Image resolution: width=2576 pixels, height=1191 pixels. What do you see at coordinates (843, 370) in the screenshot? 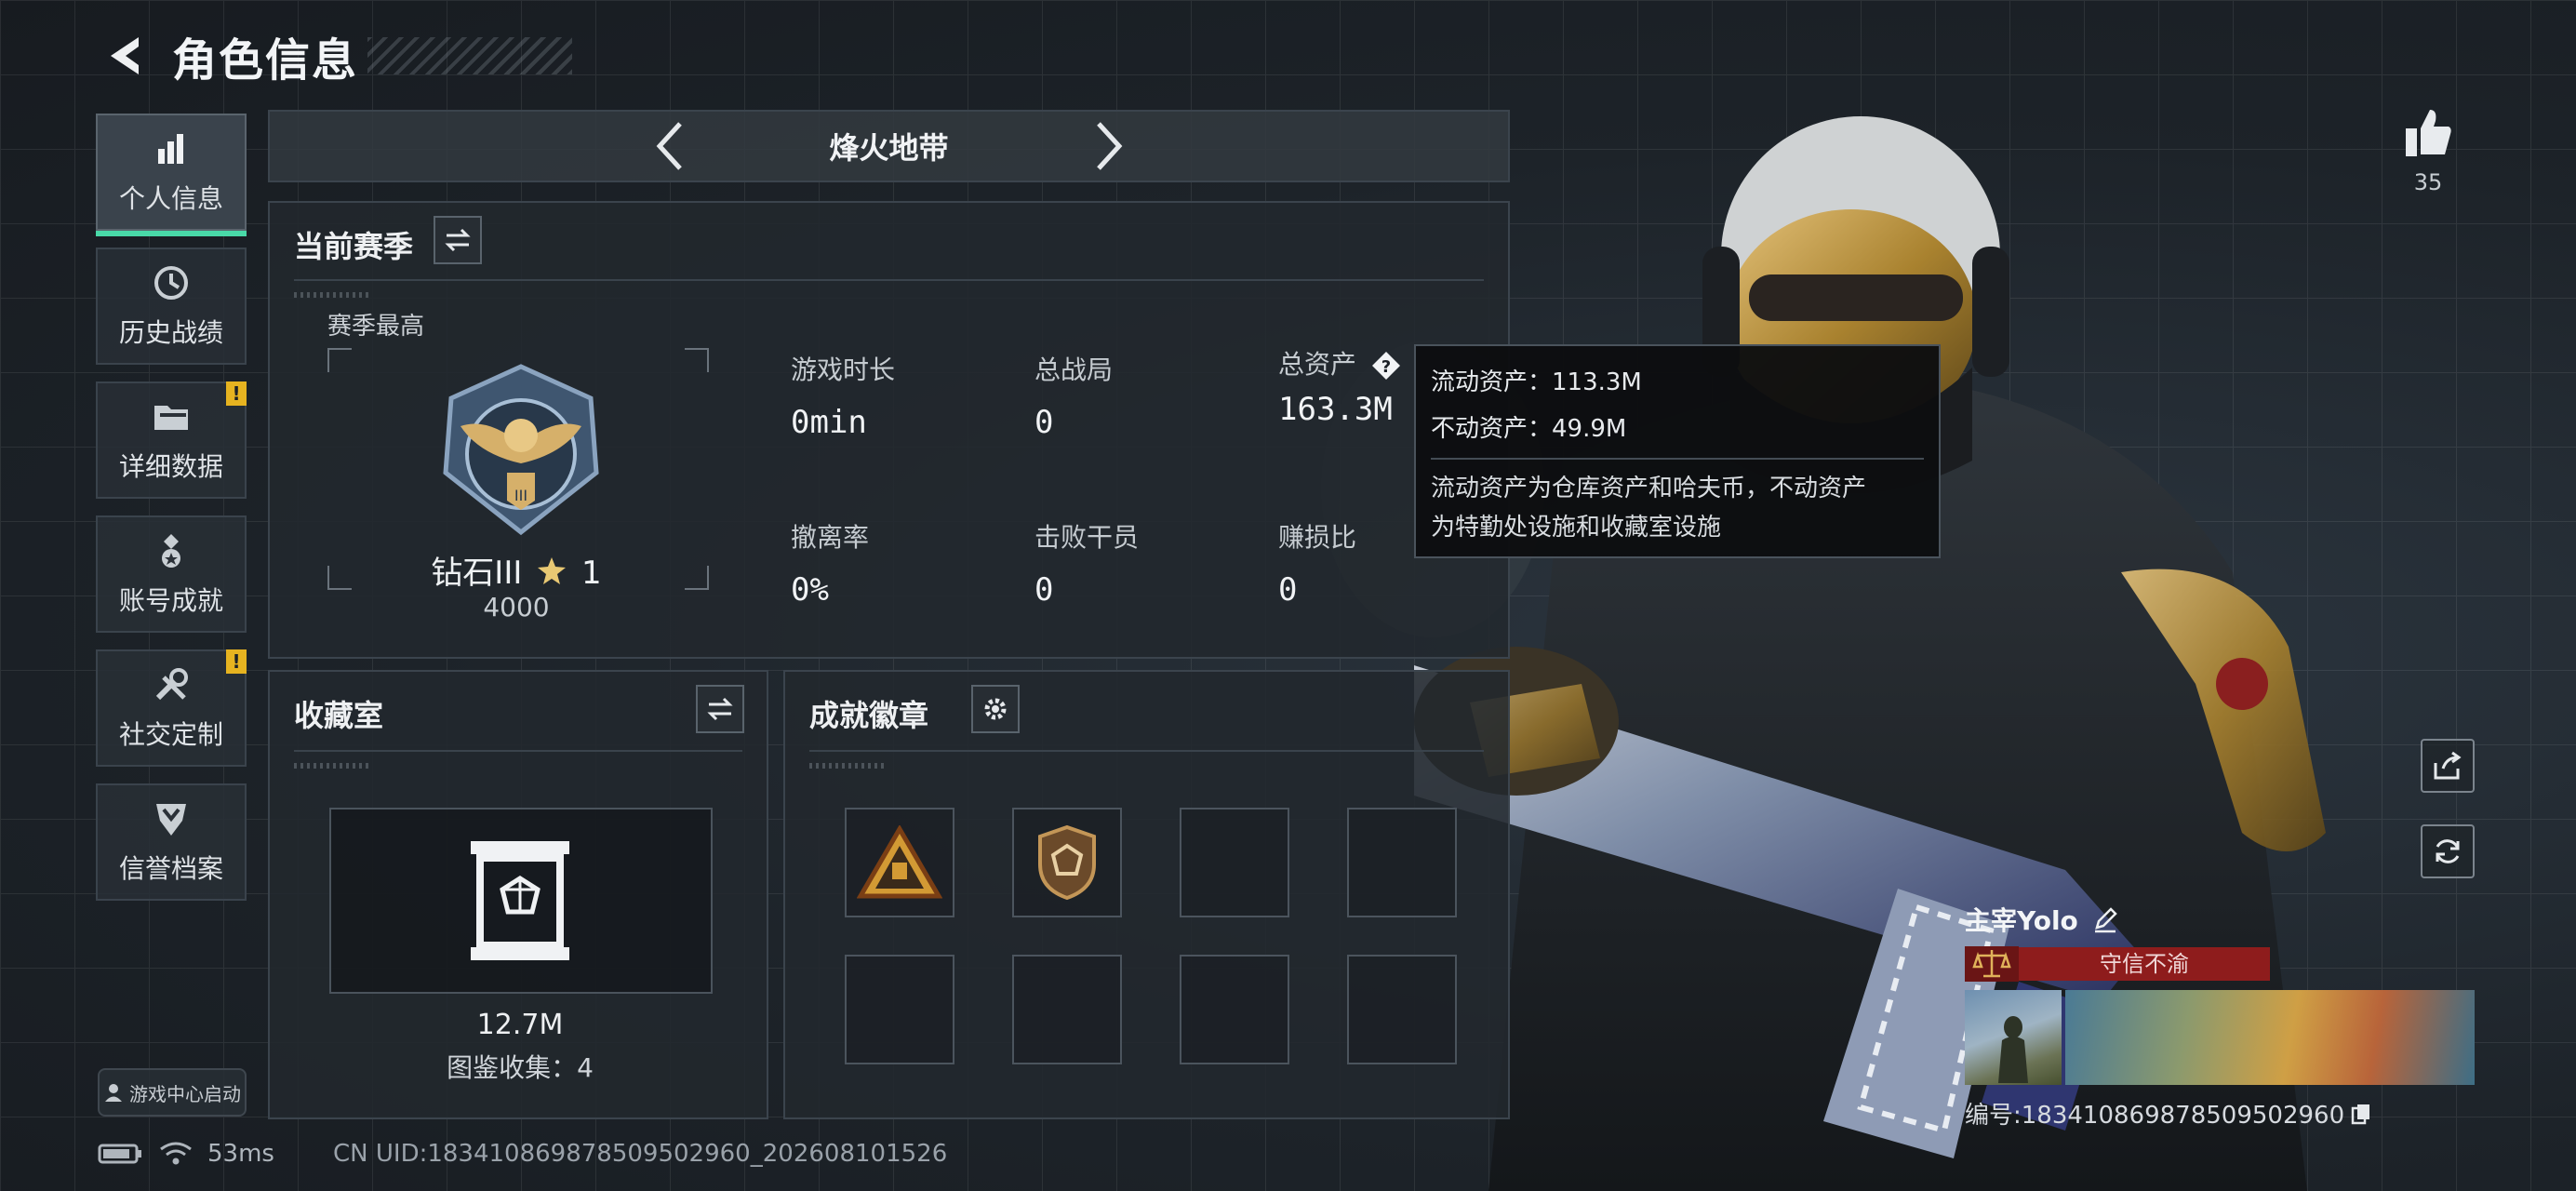
I see `stat-label: 游戏时长` at bounding box center [843, 370].